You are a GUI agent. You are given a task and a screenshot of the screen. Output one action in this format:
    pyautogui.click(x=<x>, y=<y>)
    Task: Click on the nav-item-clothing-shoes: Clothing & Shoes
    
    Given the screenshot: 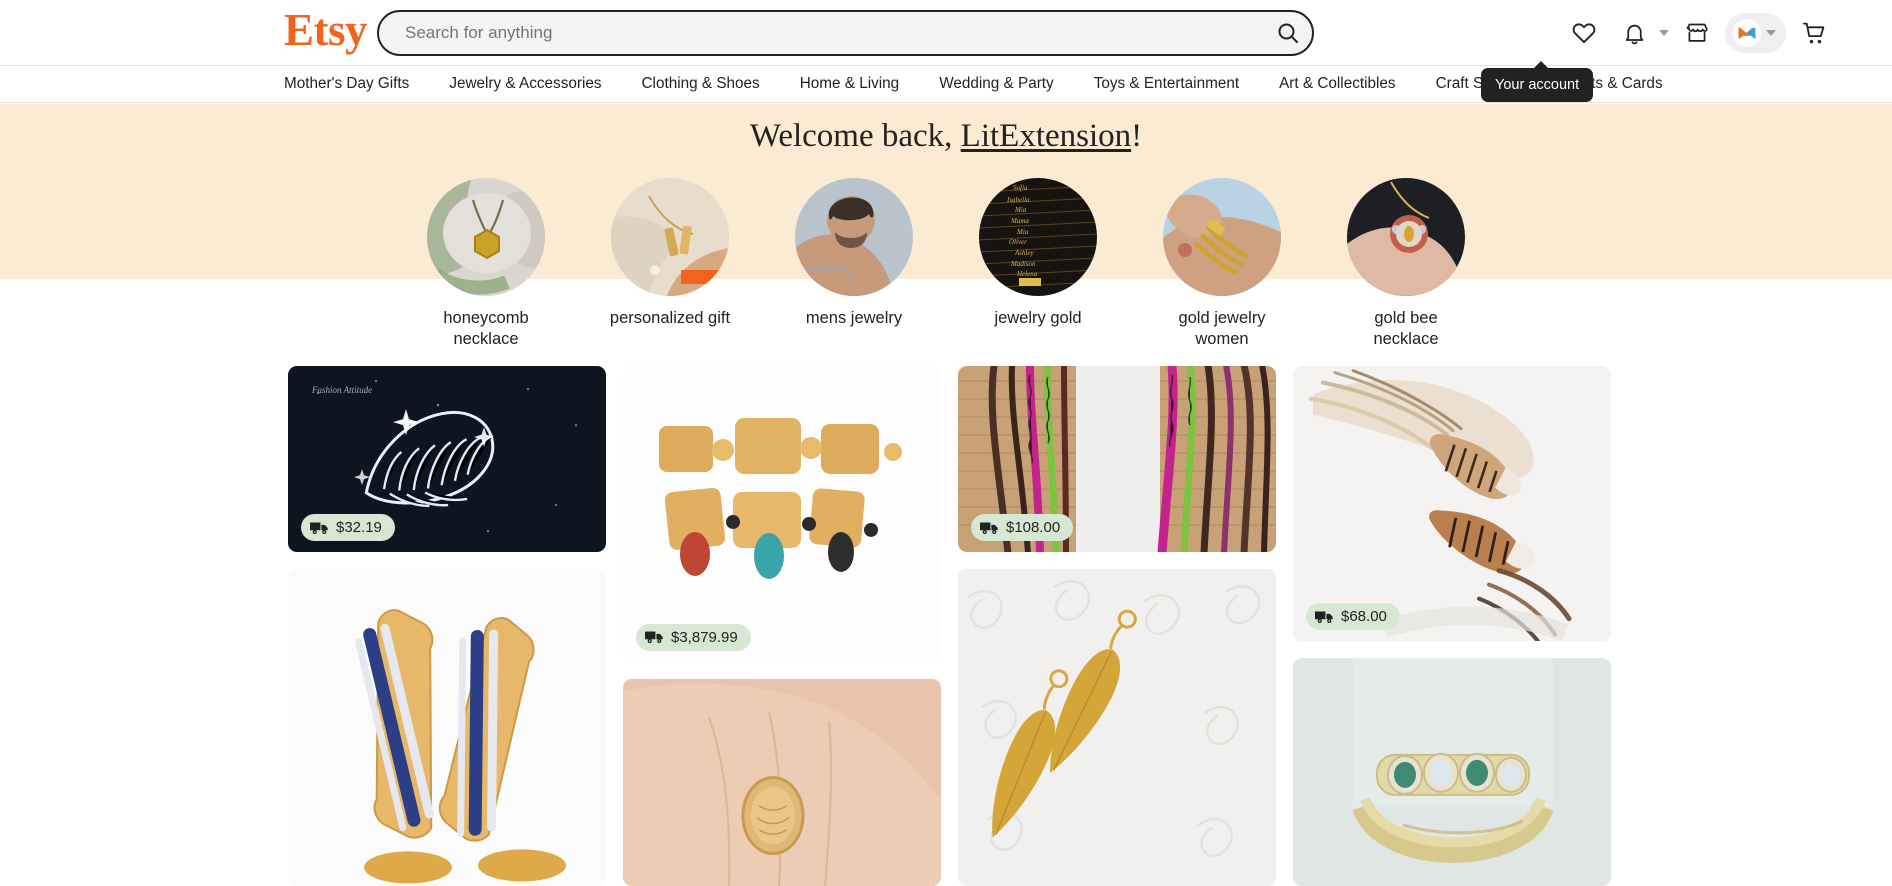 What is the action you would take?
    pyautogui.click(x=701, y=84)
    